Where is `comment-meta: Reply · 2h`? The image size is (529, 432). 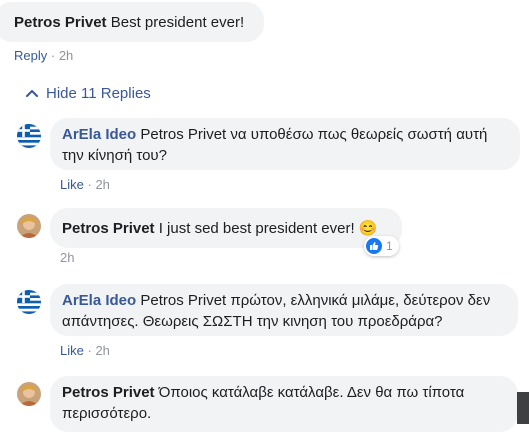 comment-meta: Reply · 2h is located at coordinates (43, 55).